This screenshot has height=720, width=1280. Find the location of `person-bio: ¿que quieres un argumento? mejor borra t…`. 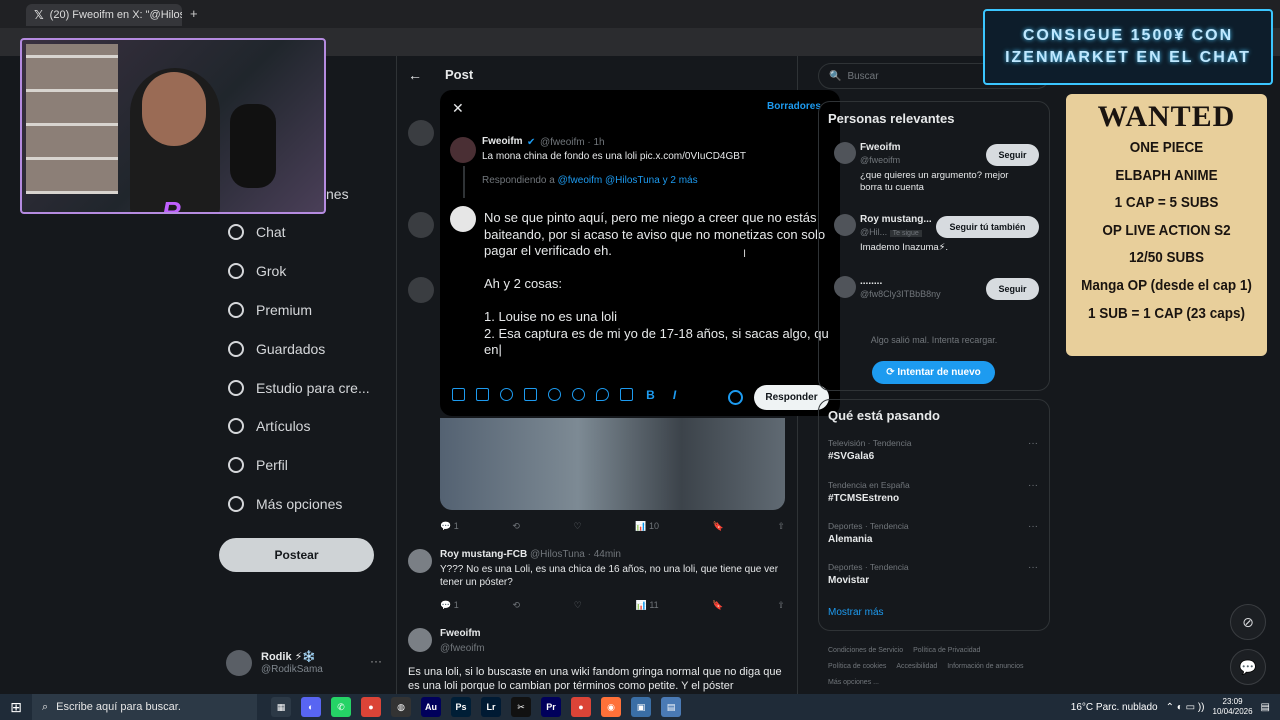

person-bio: ¿que quieres un argumento? mejor borra t… is located at coordinates (934, 181).